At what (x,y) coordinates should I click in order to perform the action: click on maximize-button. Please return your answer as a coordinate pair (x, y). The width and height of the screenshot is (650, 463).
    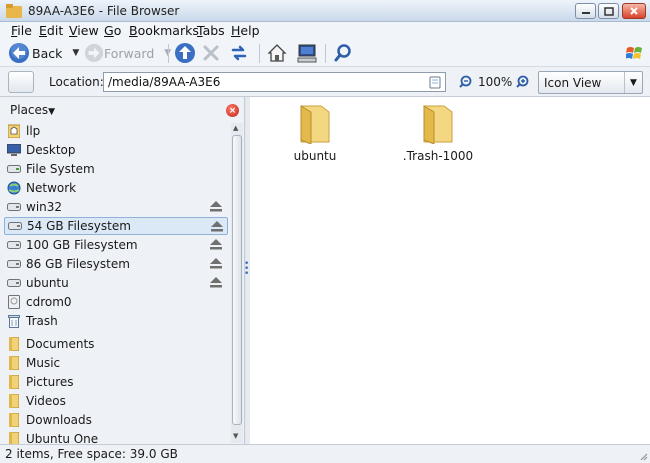
    Looking at the image, I should click on (608, 11).